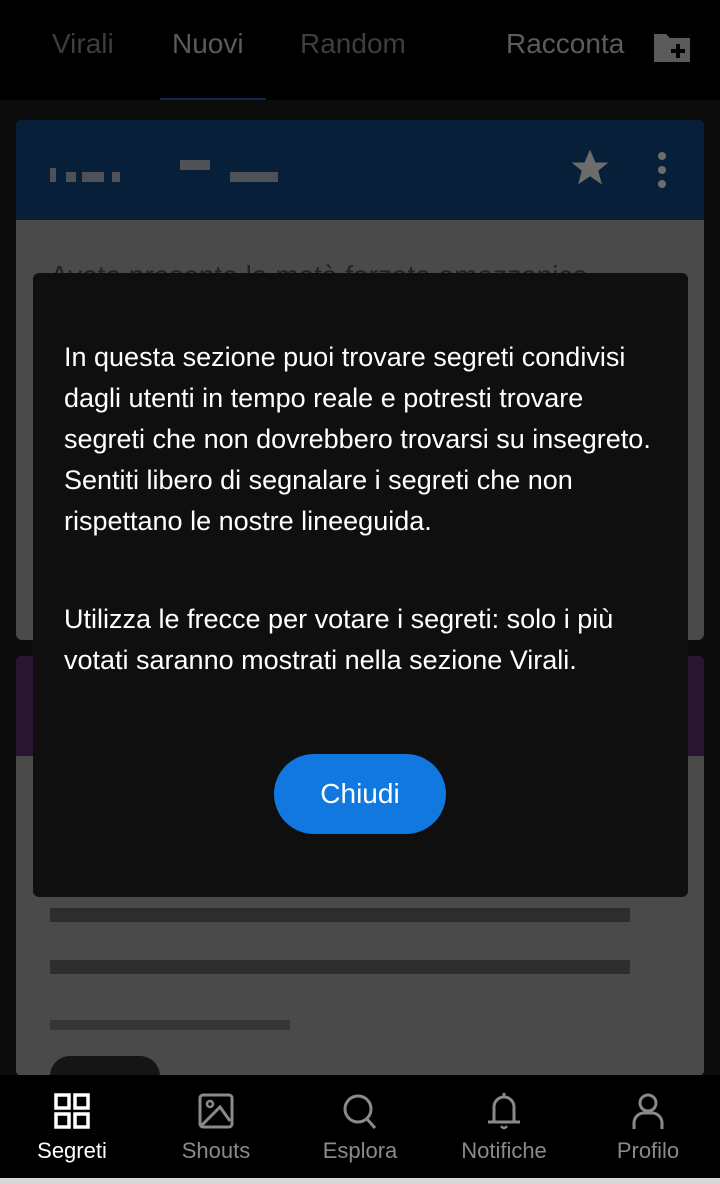 Image resolution: width=720 pixels, height=1184 pixels. I want to click on top-bar: Virali Nuovi Random Racconta, so click(360, 50).